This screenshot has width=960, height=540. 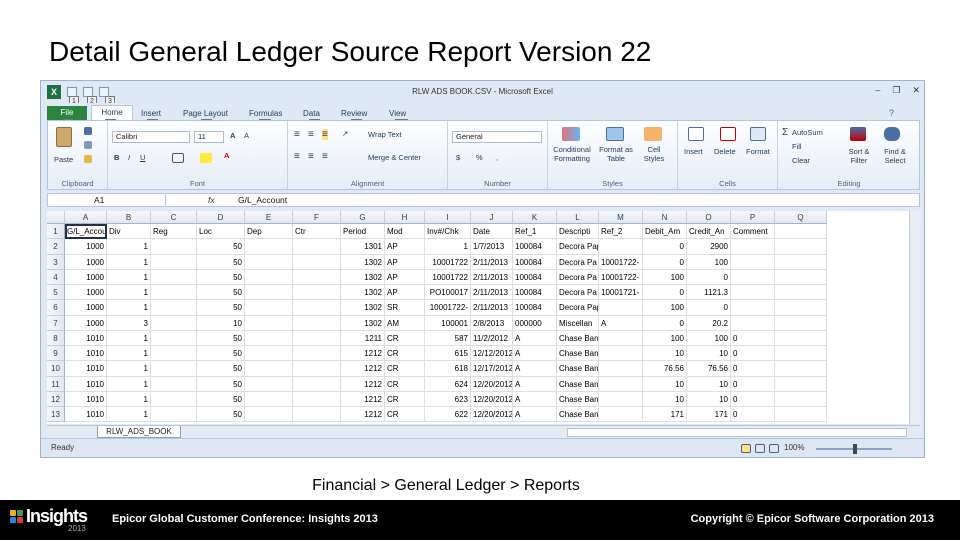 What do you see at coordinates (535, 232) in the screenshot?
I see `header-cell: Ref_1` at bounding box center [535, 232].